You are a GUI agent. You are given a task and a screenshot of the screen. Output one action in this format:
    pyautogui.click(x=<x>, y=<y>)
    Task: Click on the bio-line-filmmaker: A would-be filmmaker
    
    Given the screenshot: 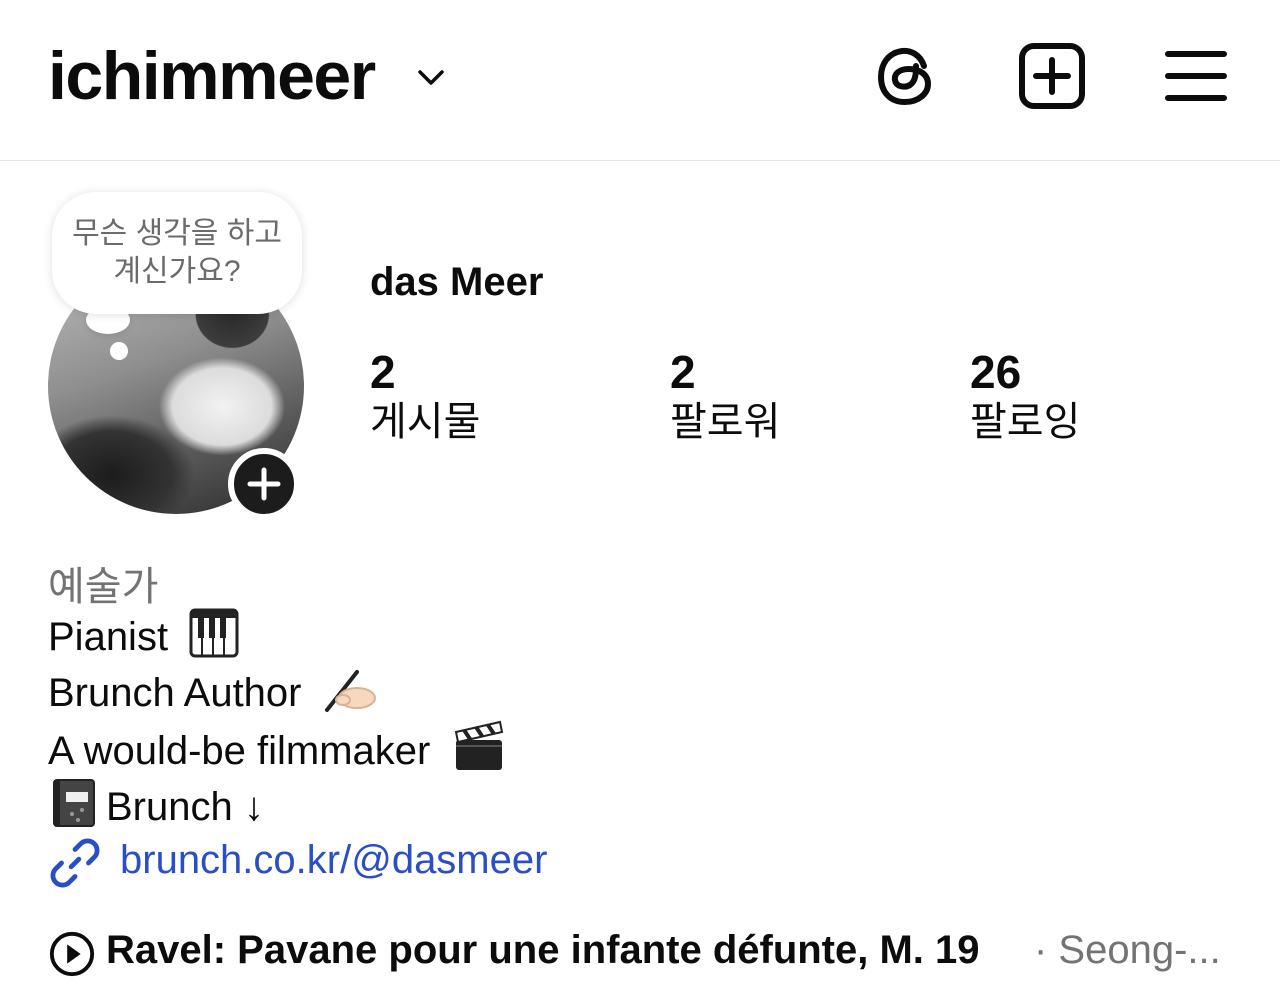 What is the action you would take?
    pyautogui.click(x=277, y=749)
    